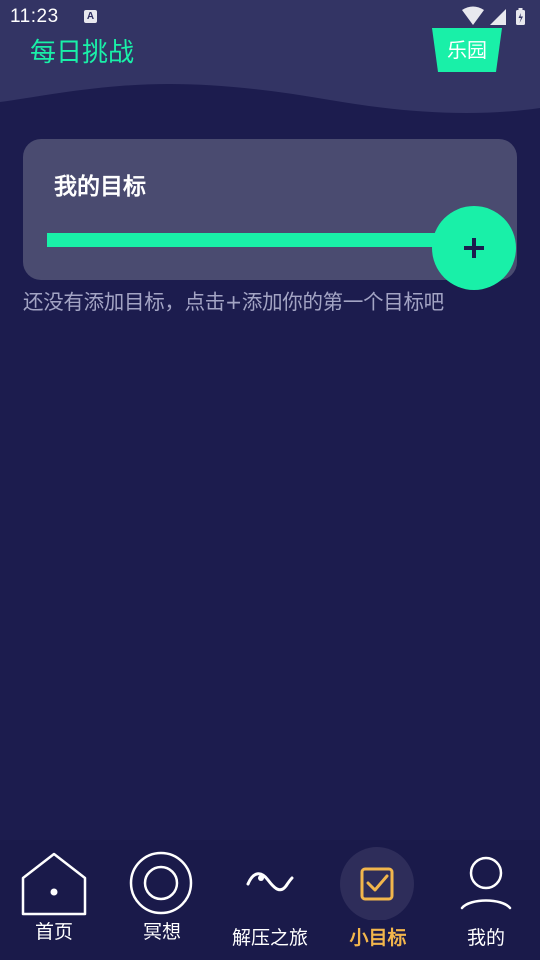 The image size is (540, 960). What do you see at coordinates (269, 938) in the screenshot?
I see `nav-label-relief-journey: 解压之旅` at bounding box center [269, 938].